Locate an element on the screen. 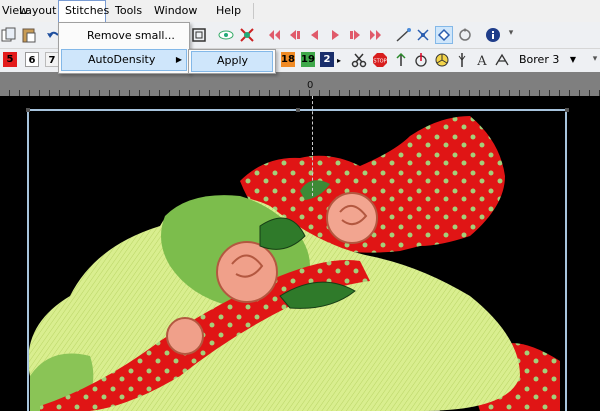 This screenshot has height=411, width=600. toolbar-overflow-icon-2: ▾ is located at coordinates (595, 59).